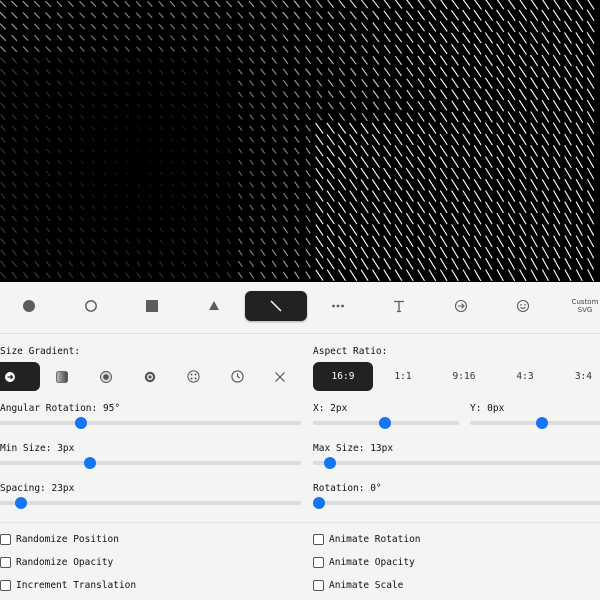  What do you see at coordinates (343, 376) in the screenshot?
I see `aspect-16-9-chip: 16:9` at bounding box center [343, 376].